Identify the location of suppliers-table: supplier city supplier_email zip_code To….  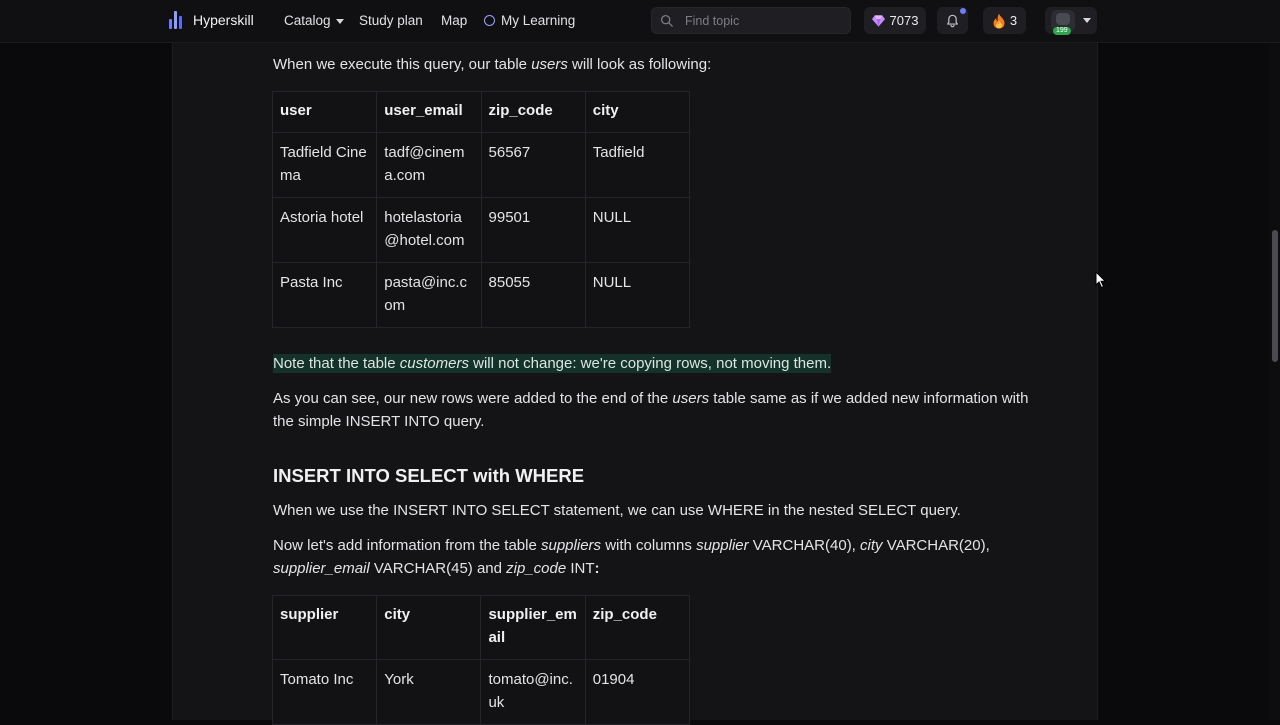
(481, 660).